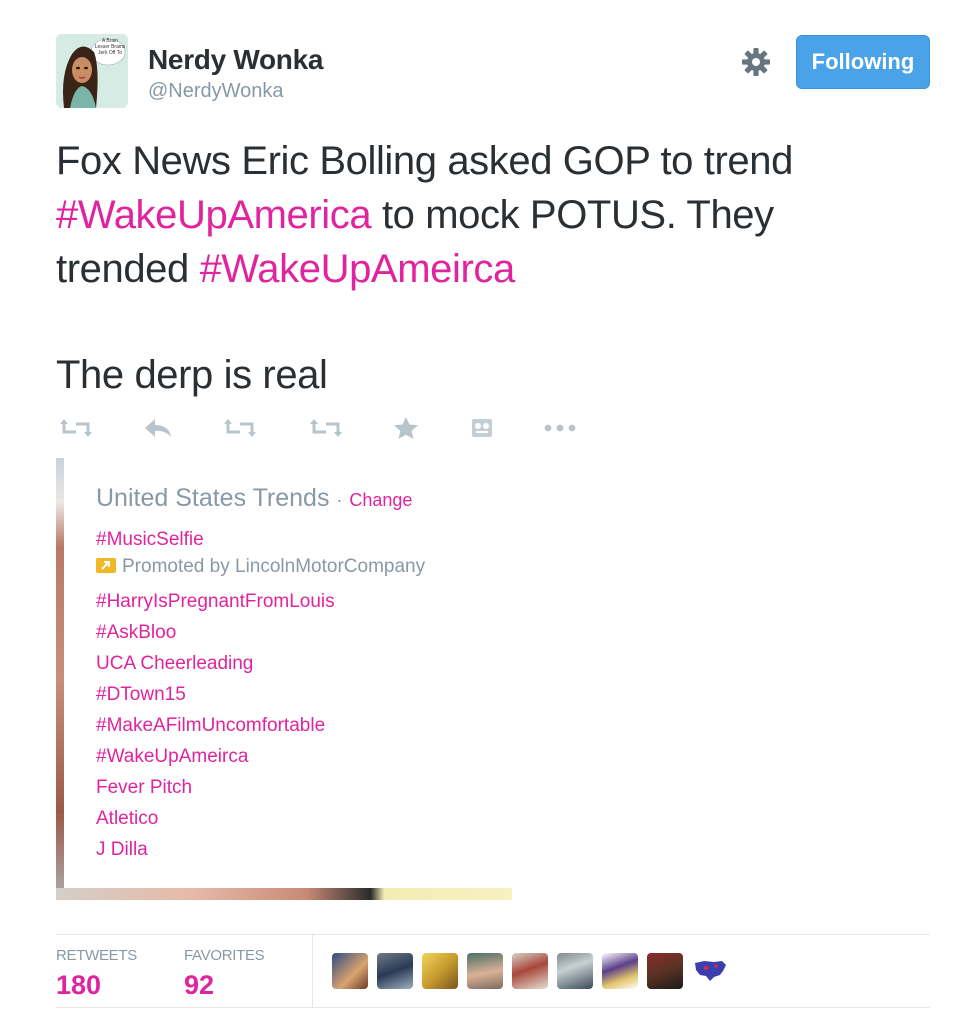 The width and height of the screenshot is (980, 1014). Describe the element at coordinates (158, 428) in the screenshot. I see `reply-icon` at that location.